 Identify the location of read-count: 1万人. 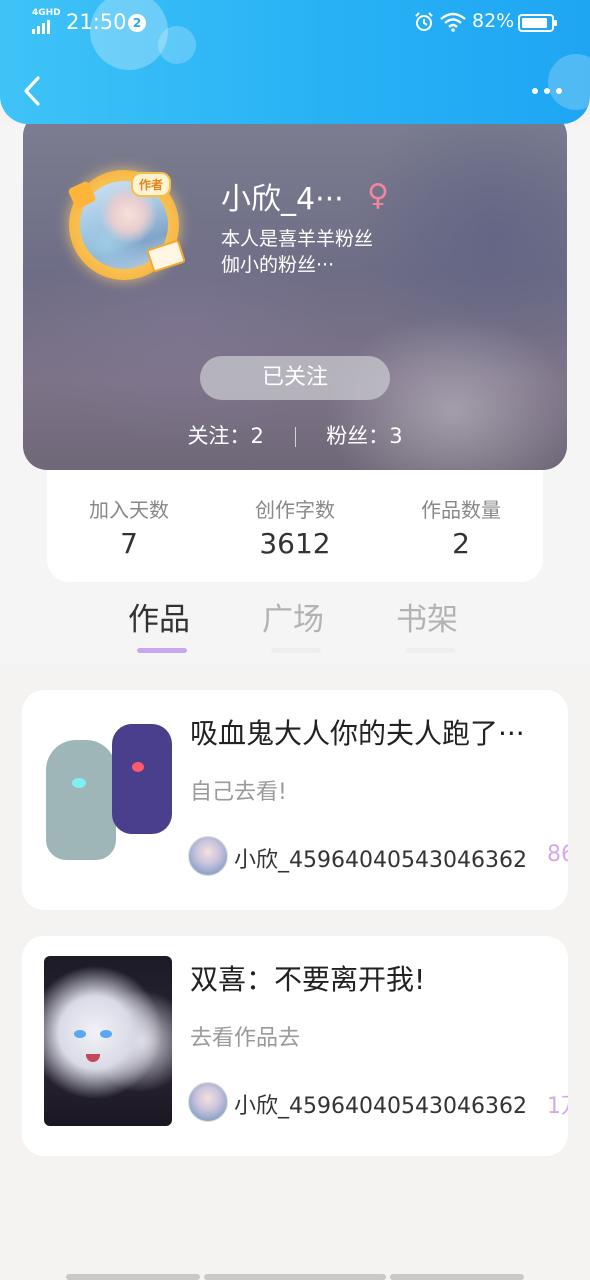
(557, 1106).